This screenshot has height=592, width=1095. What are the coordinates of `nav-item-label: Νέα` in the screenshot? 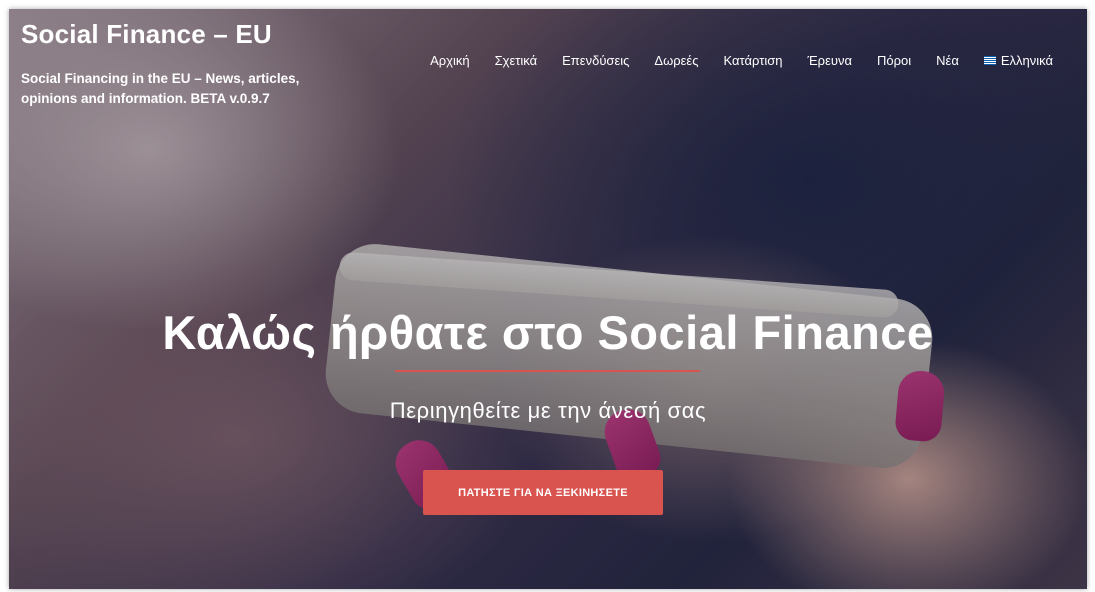 It's located at (947, 60).